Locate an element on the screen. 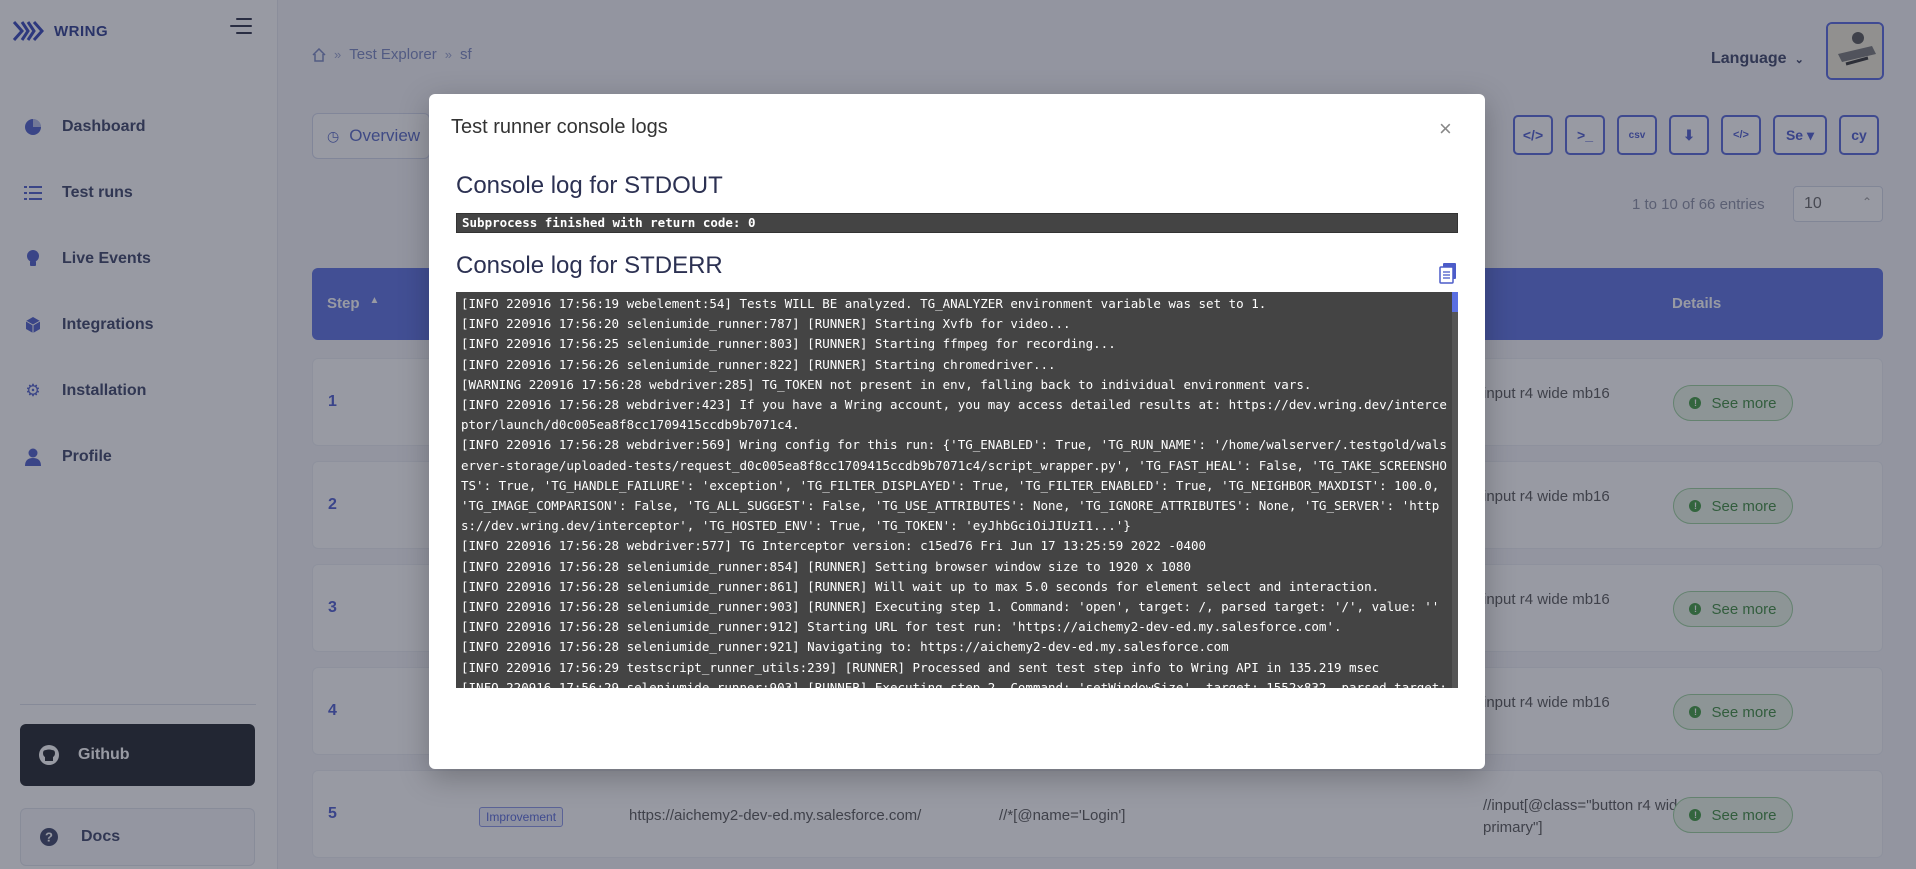  scrollbar-thumb is located at coordinates (1455, 302).